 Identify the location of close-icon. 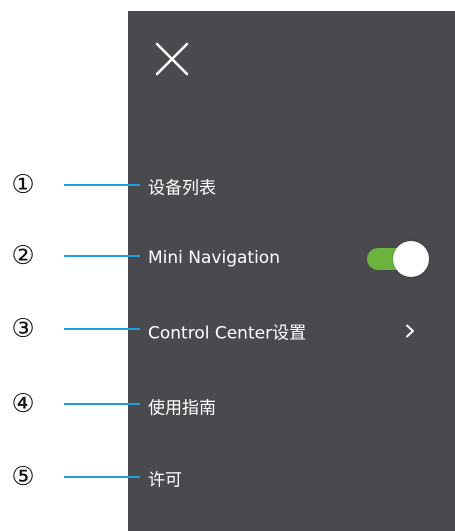
(172, 59).